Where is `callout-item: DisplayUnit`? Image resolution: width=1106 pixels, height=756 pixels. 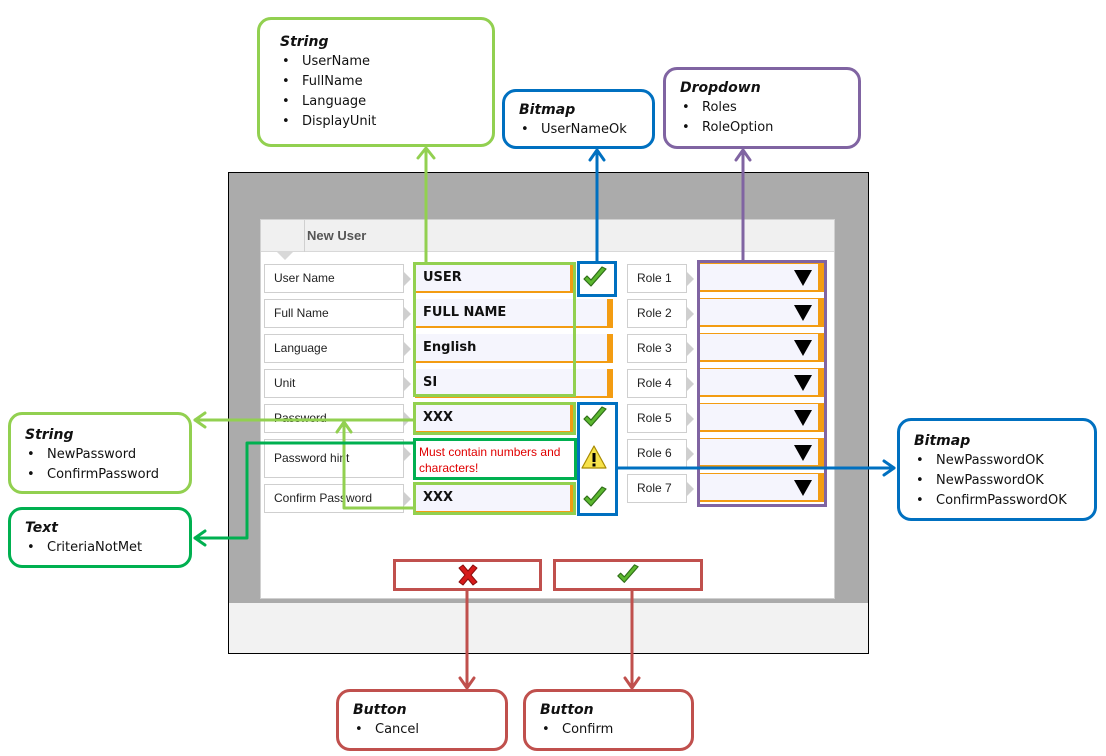 callout-item: DisplayUnit is located at coordinates (379, 122).